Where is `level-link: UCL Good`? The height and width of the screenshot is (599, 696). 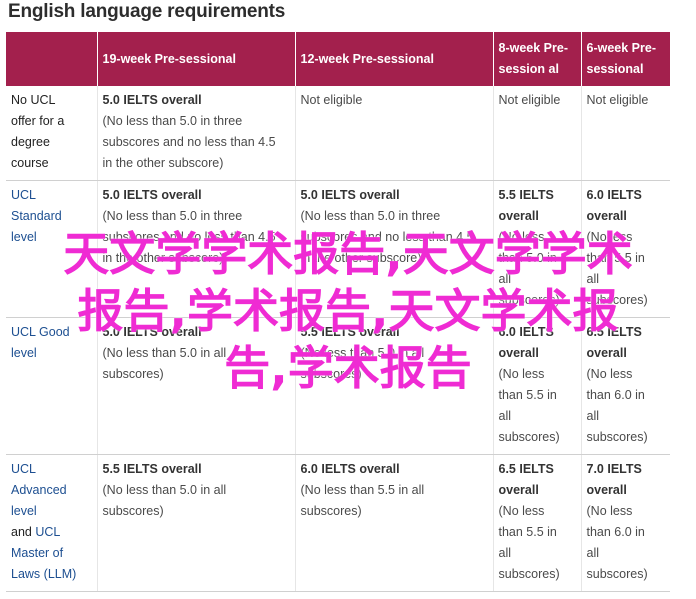 level-link: UCL Good is located at coordinates (40, 332).